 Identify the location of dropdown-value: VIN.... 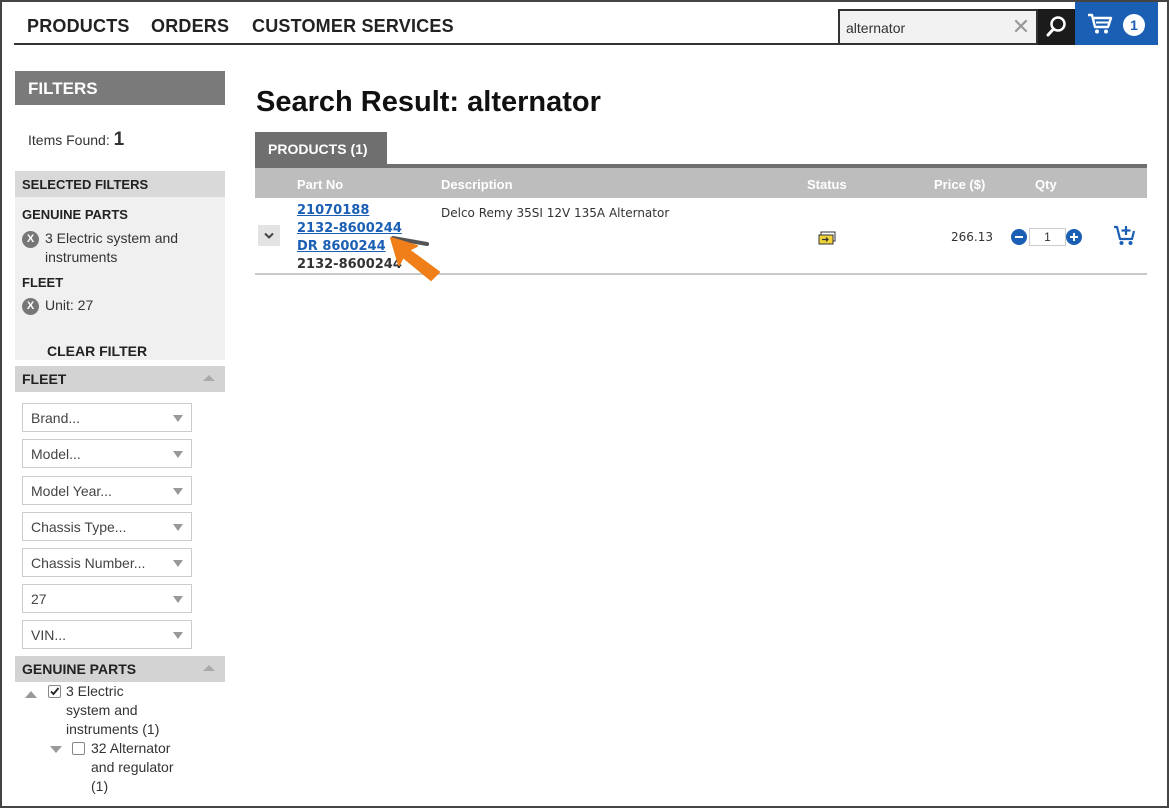
(49, 635).